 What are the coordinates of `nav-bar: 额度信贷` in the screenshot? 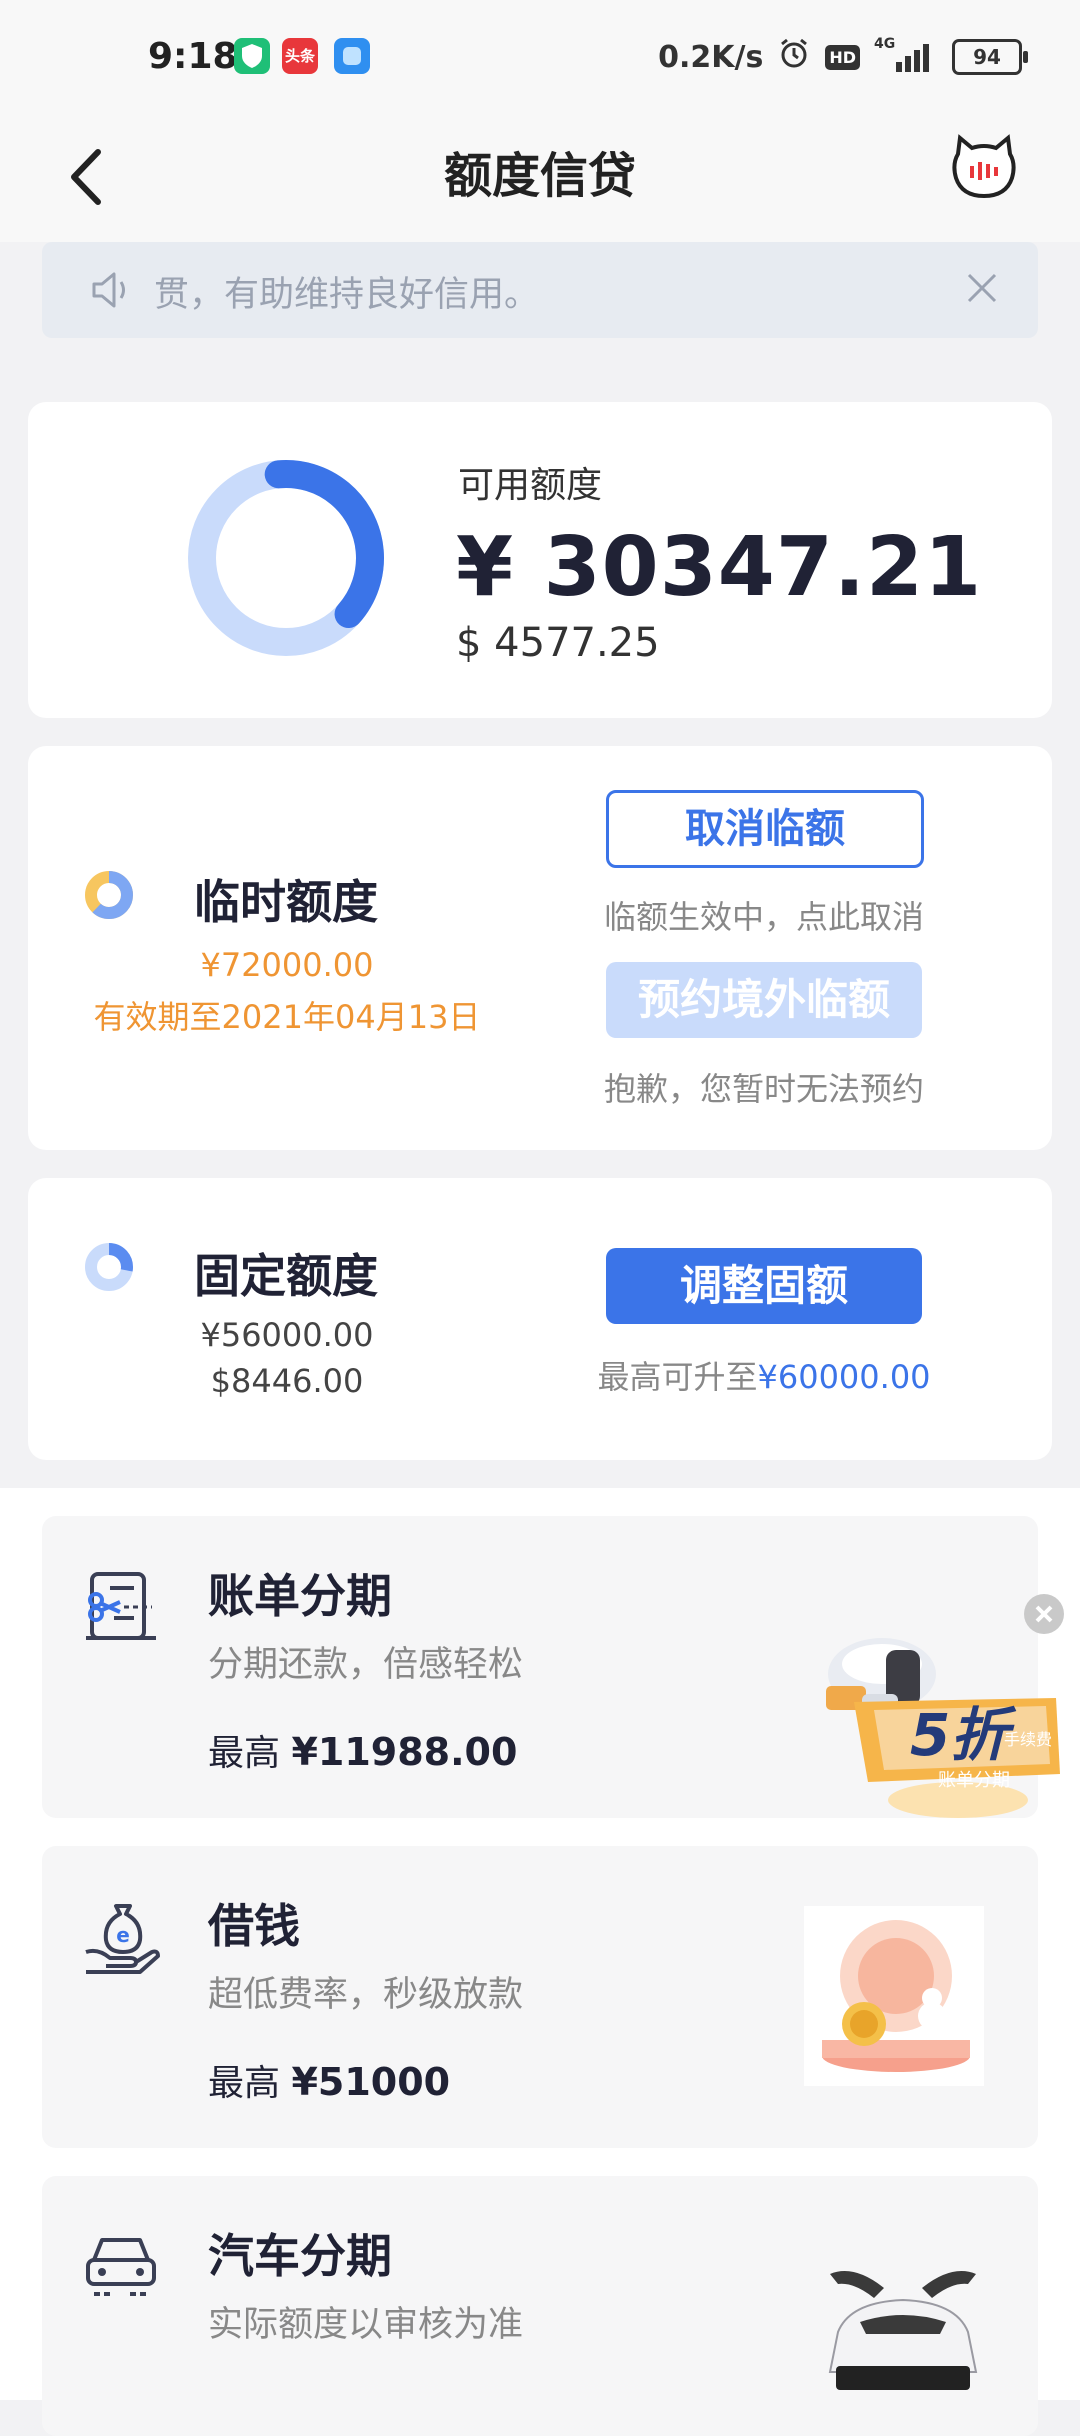 It's located at (540, 181).